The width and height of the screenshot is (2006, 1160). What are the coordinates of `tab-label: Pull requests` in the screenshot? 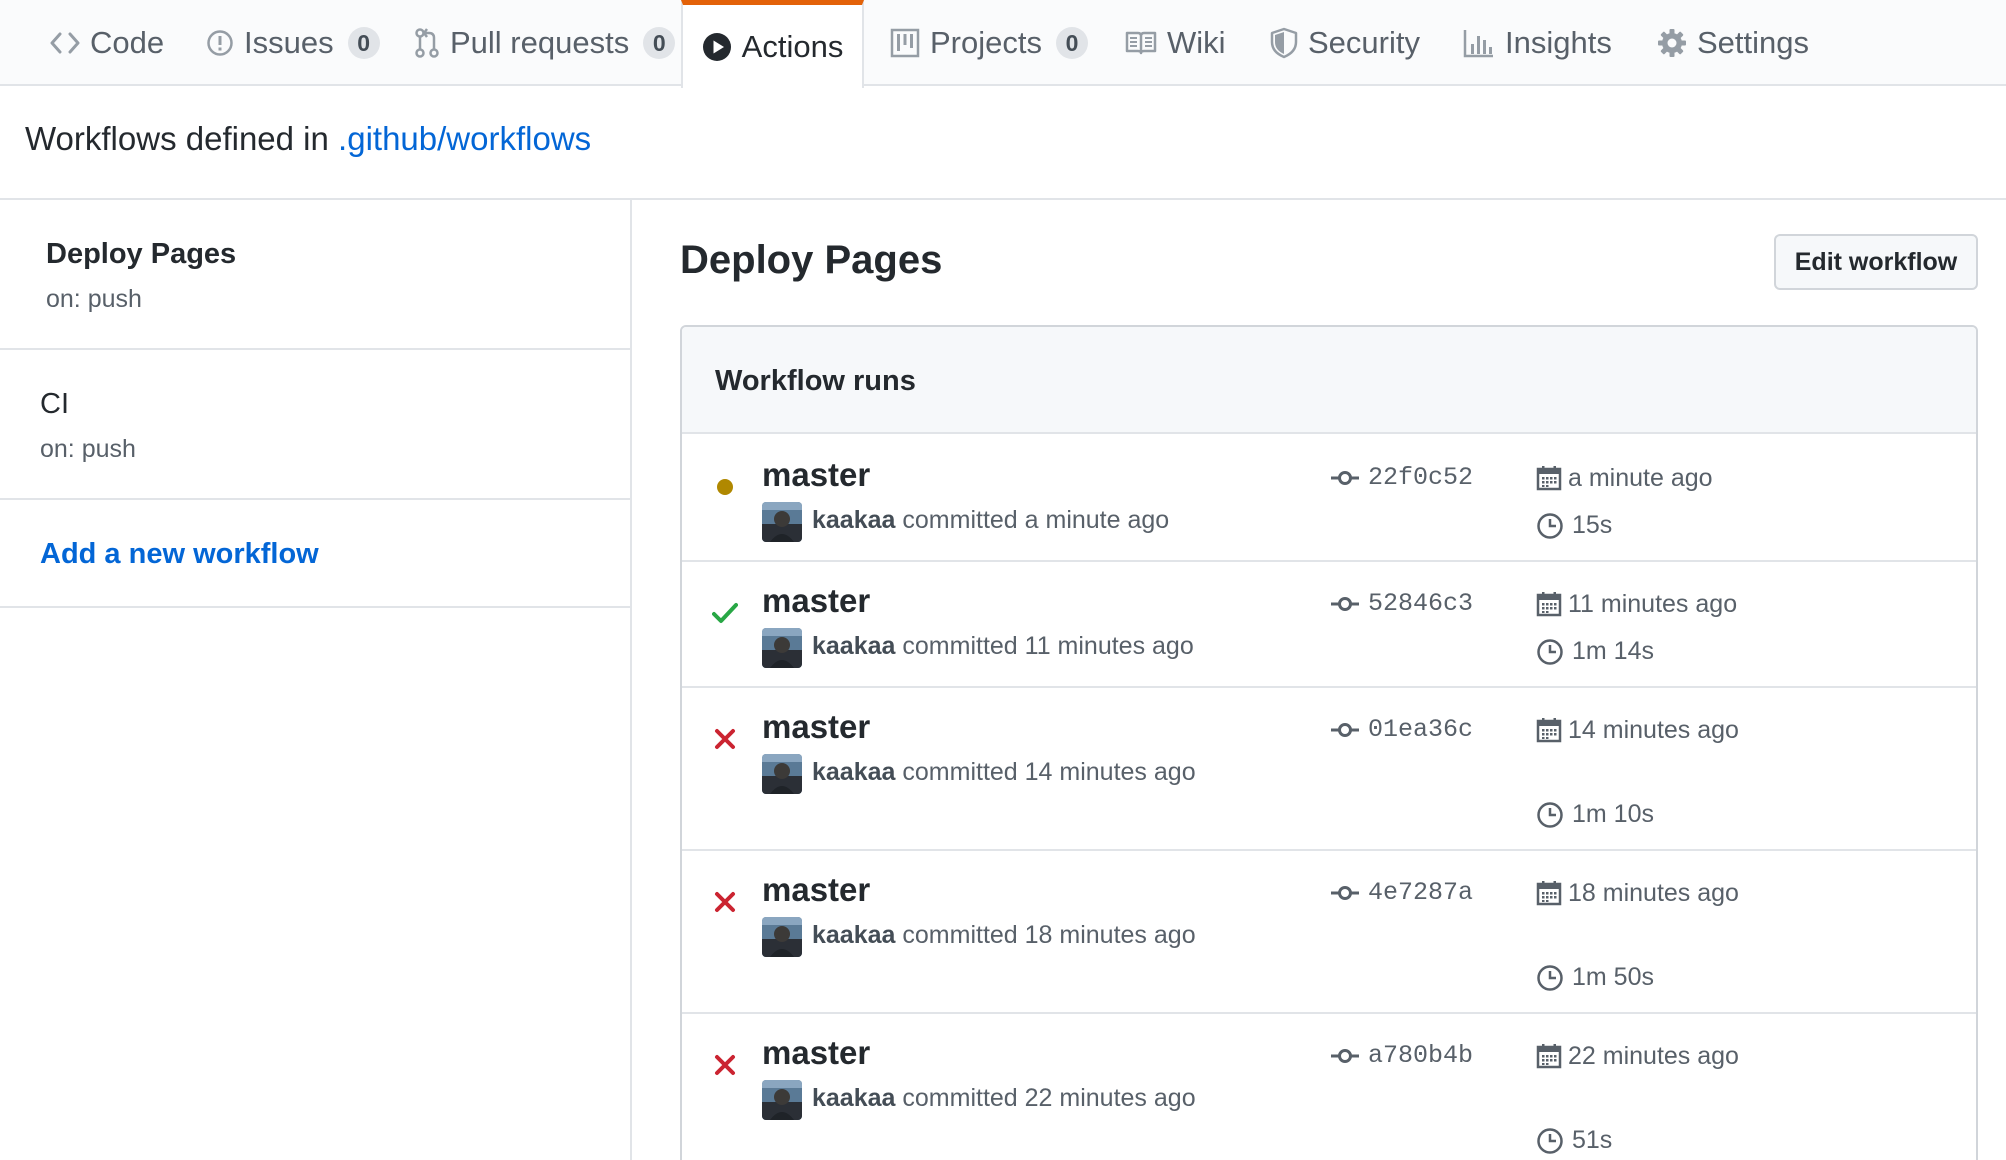 It's located at (540, 42).